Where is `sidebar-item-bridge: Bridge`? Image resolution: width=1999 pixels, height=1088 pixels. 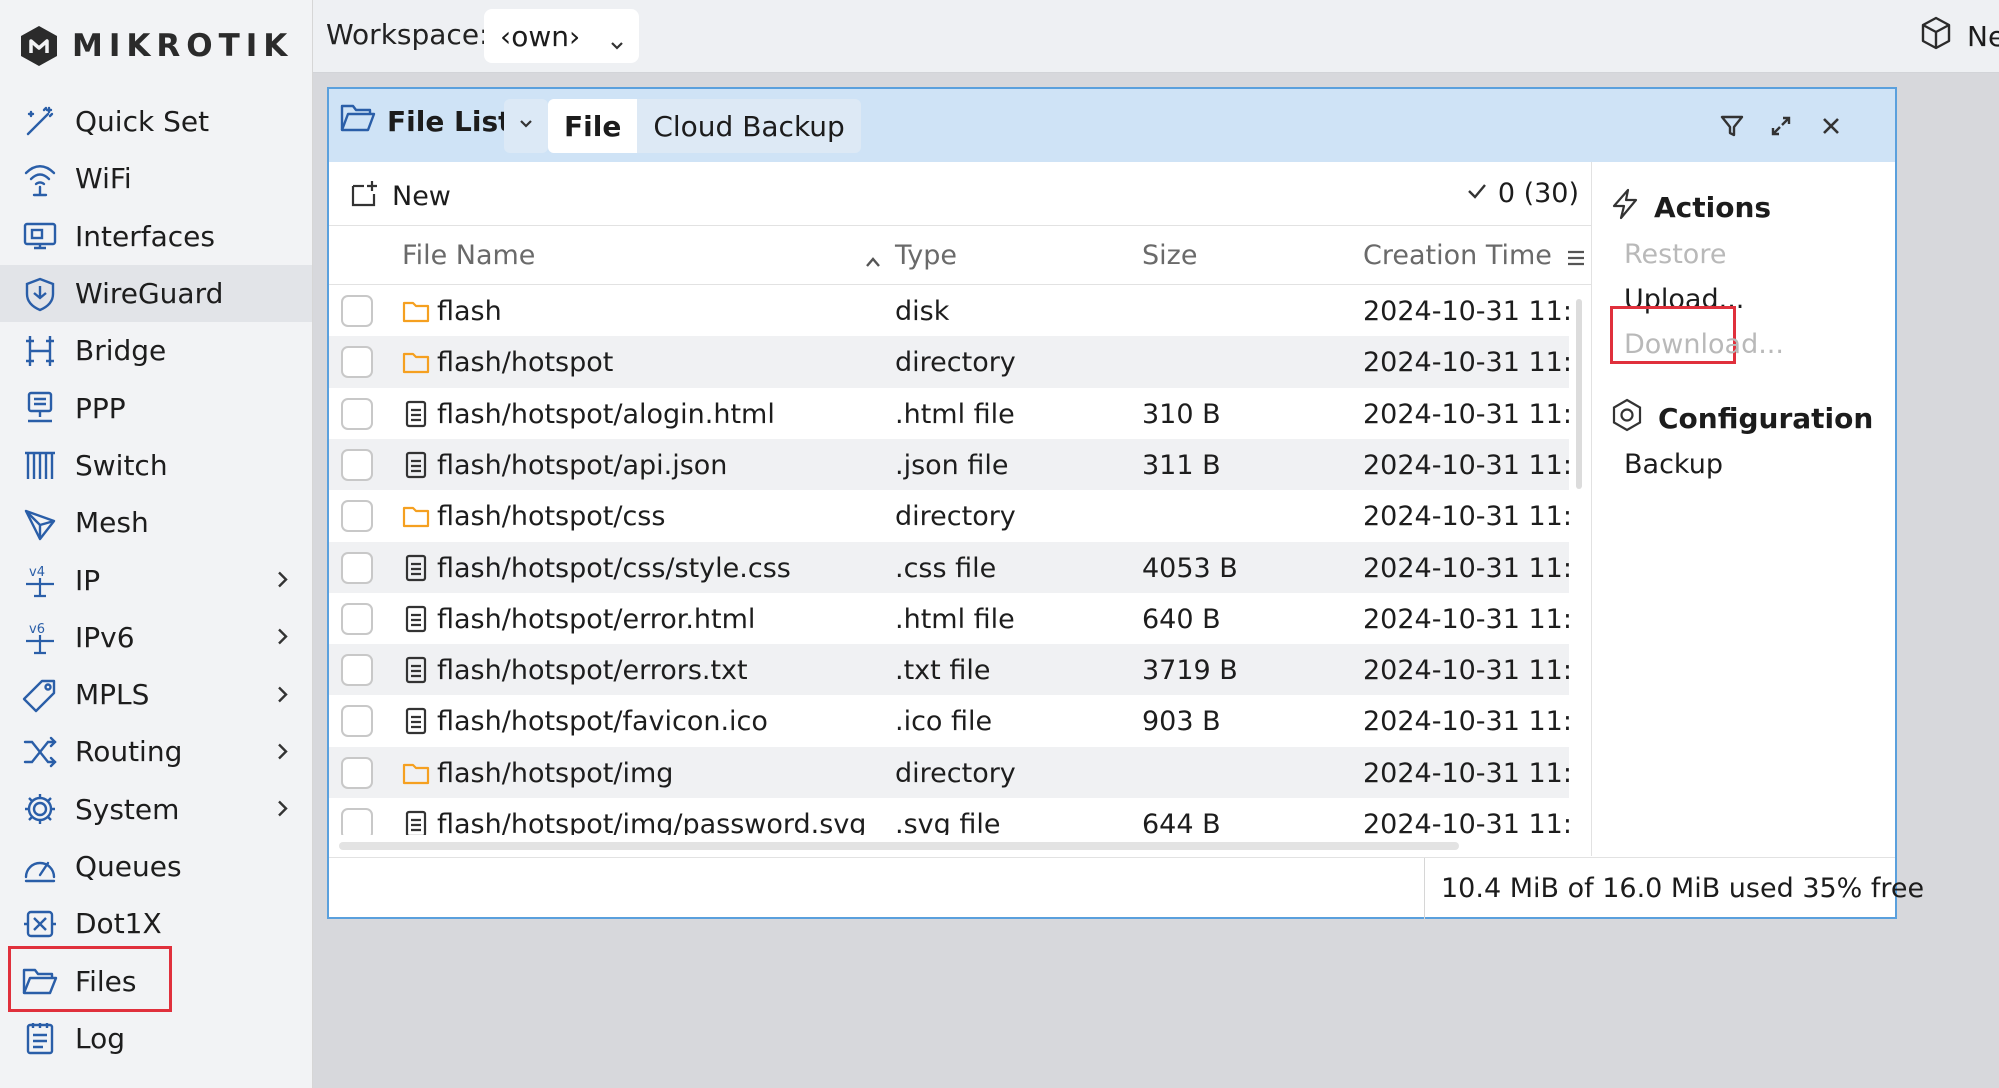 sidebar-item-bridge: Bridge is located at coordinates (156, 350).